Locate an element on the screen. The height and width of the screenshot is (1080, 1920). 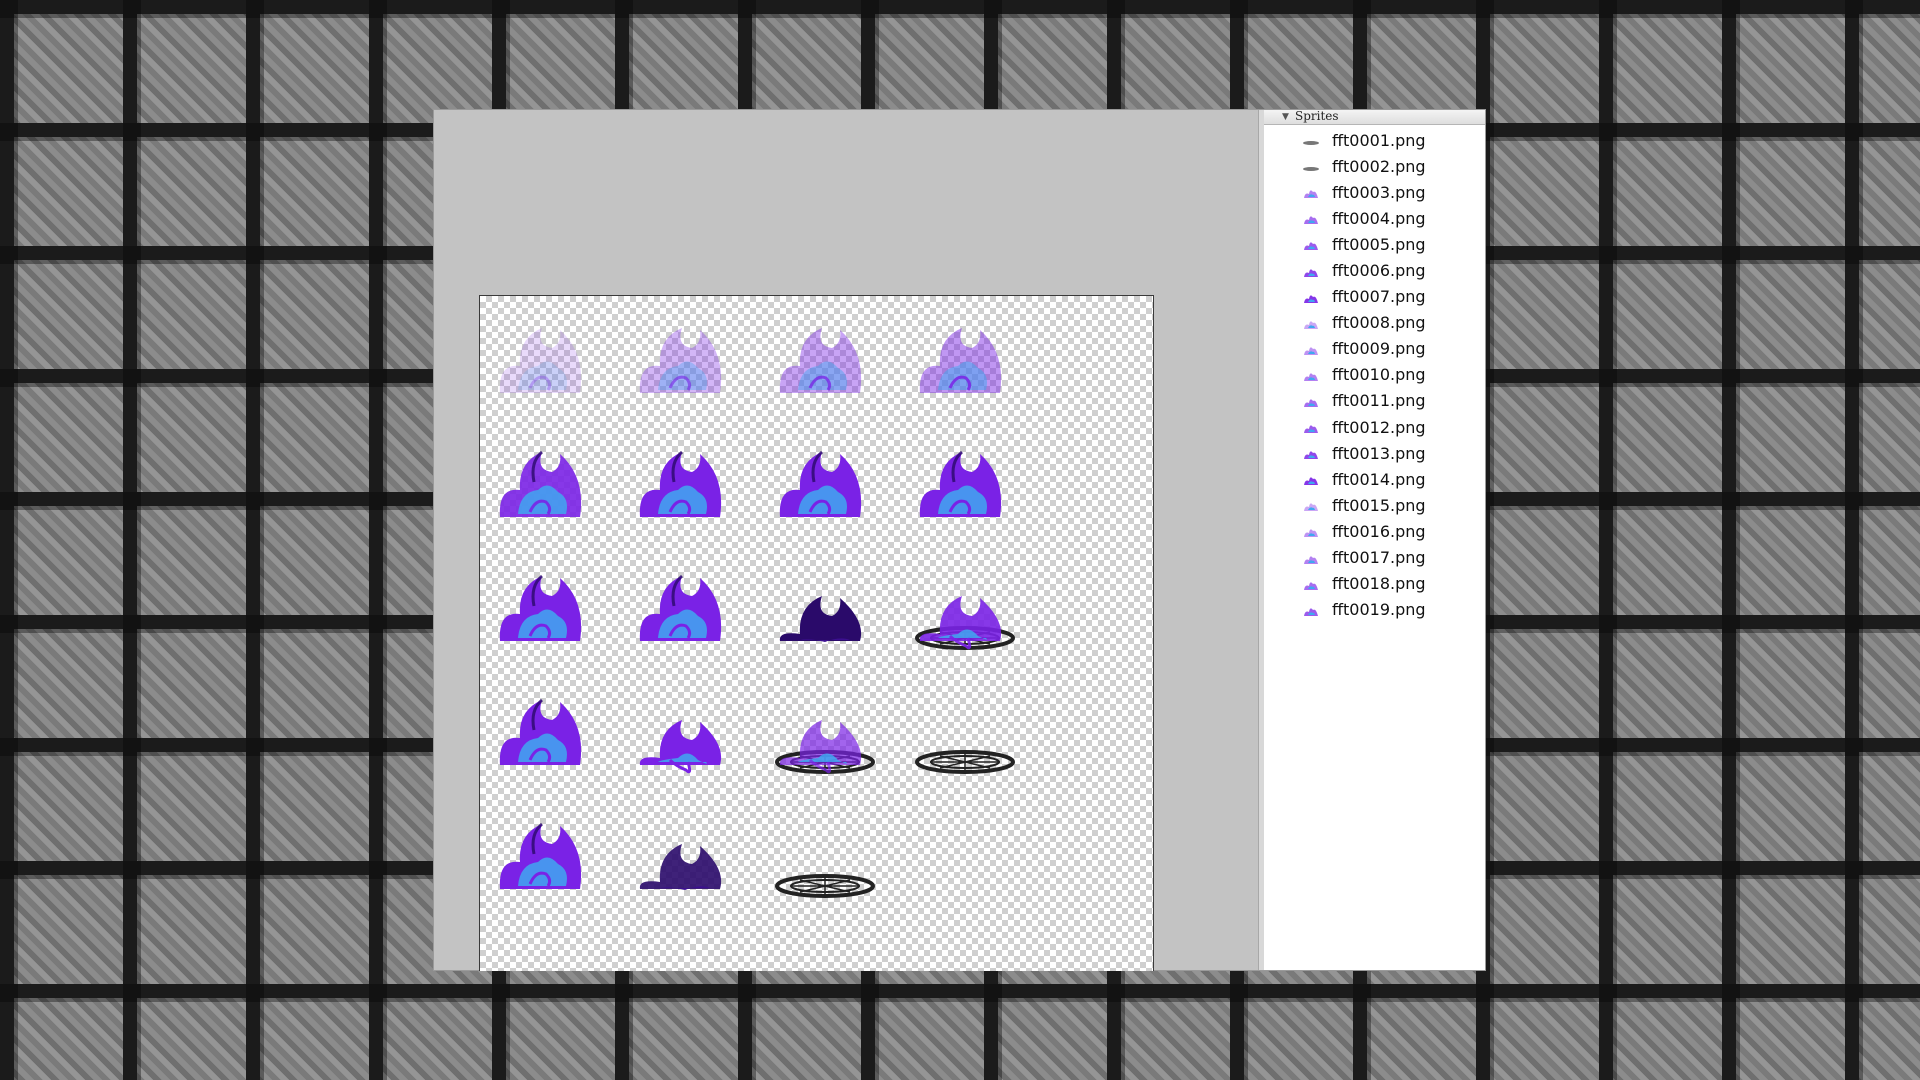
sprite-list-item: fft0012.png is located at coordinates (1374, 427).